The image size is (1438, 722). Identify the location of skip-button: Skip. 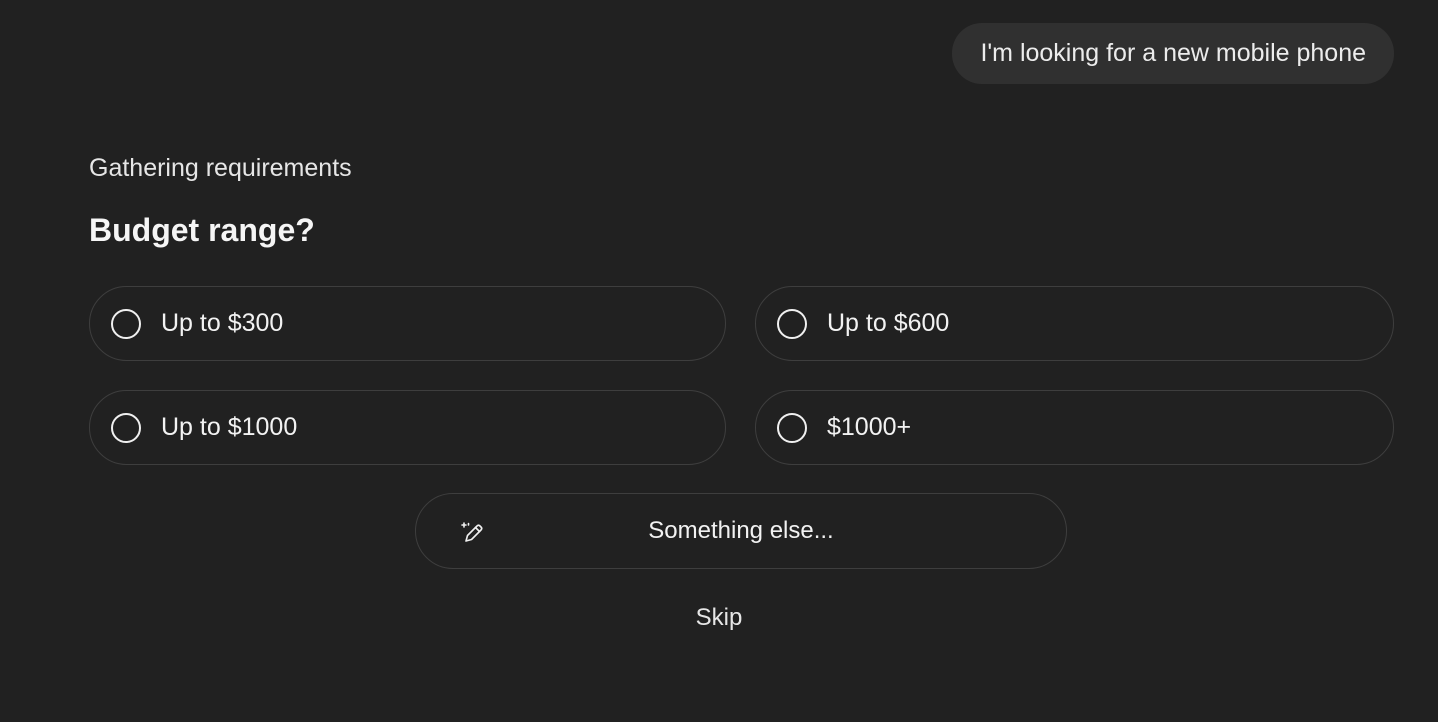
(719, 617).